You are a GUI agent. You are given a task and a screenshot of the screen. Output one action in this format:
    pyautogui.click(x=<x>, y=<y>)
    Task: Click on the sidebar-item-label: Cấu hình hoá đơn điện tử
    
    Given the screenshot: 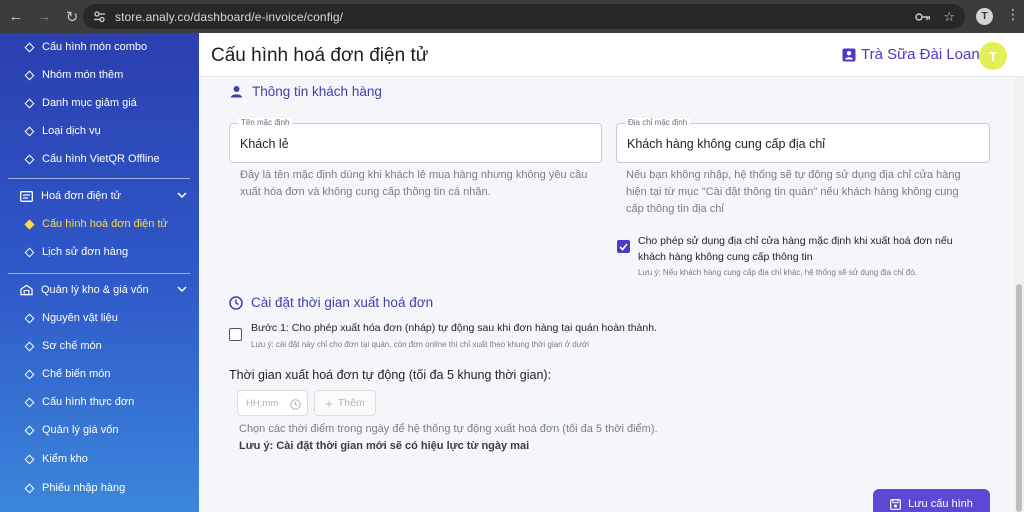 What is the action you would take?
    pyautogui.click(x=105, y=224)
    